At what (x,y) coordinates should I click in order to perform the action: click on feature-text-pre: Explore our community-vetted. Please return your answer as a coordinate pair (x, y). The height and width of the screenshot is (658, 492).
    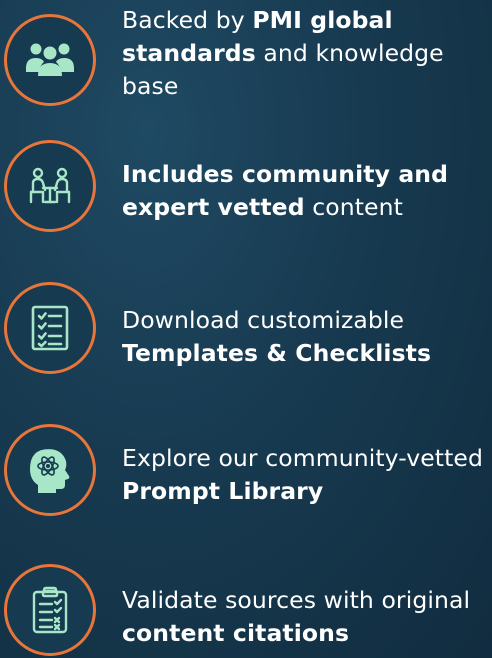
    Looking at the image, I should click on (302, 458).